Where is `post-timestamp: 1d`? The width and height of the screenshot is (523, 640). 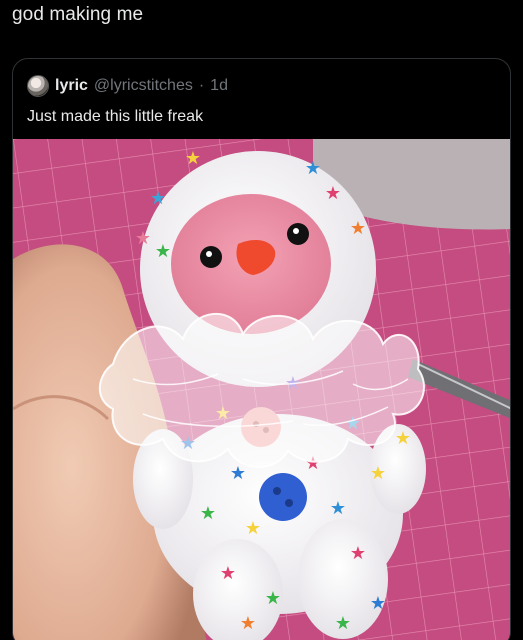 post-timestamp: 1d is located at coordinates (219, 86).